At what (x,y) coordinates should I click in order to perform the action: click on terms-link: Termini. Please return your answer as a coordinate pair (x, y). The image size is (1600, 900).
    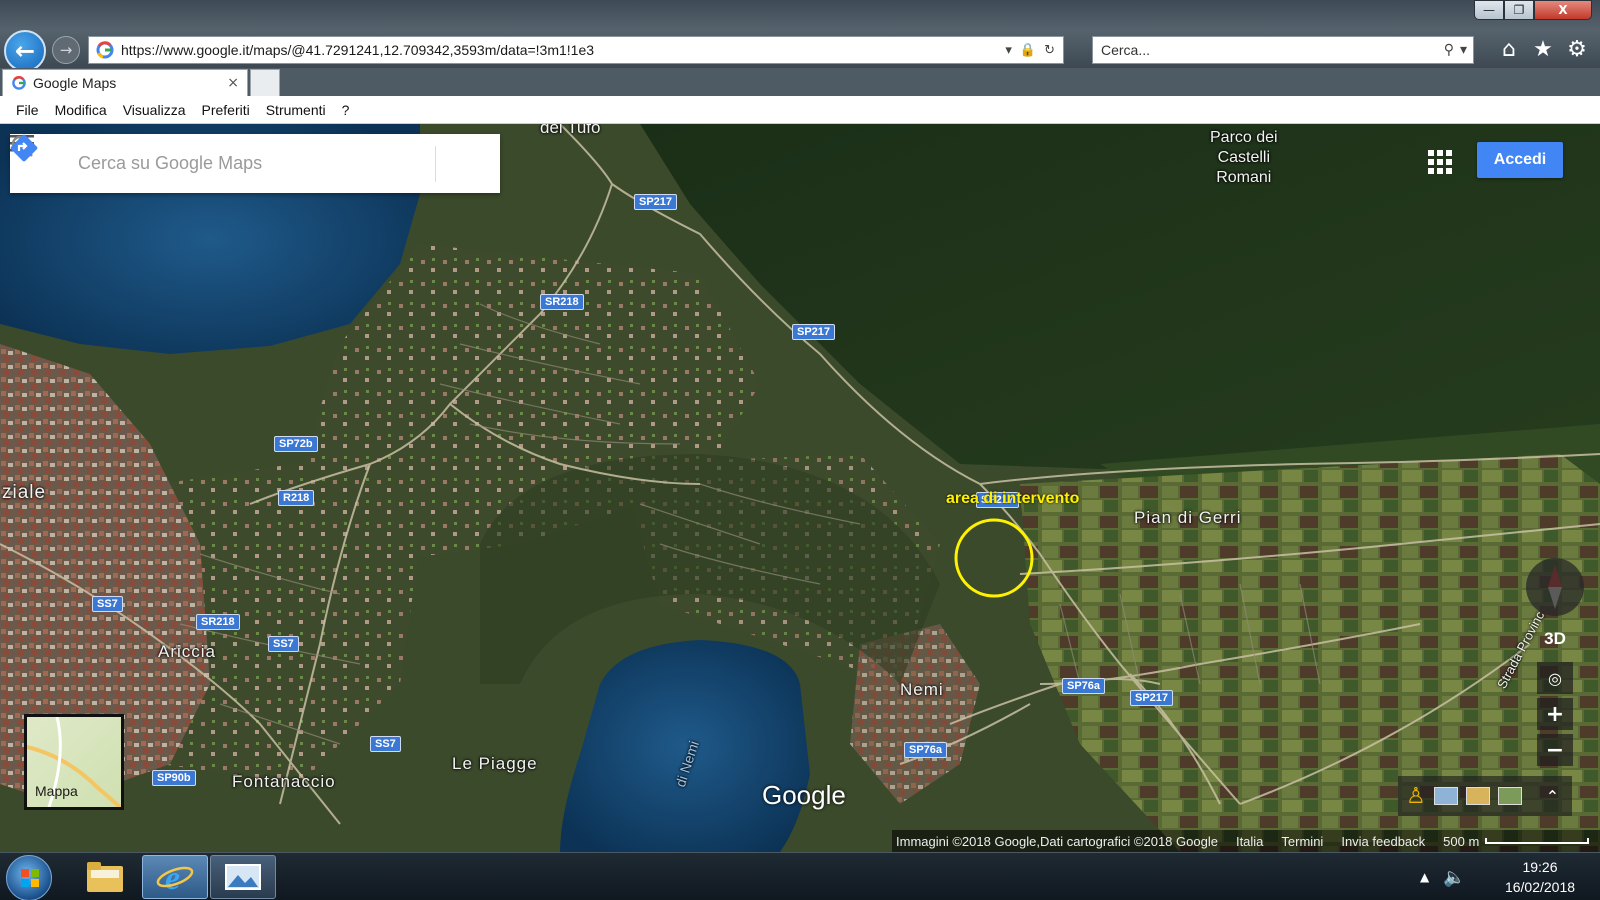
    Looking at the image, I should click on (1302, 841).